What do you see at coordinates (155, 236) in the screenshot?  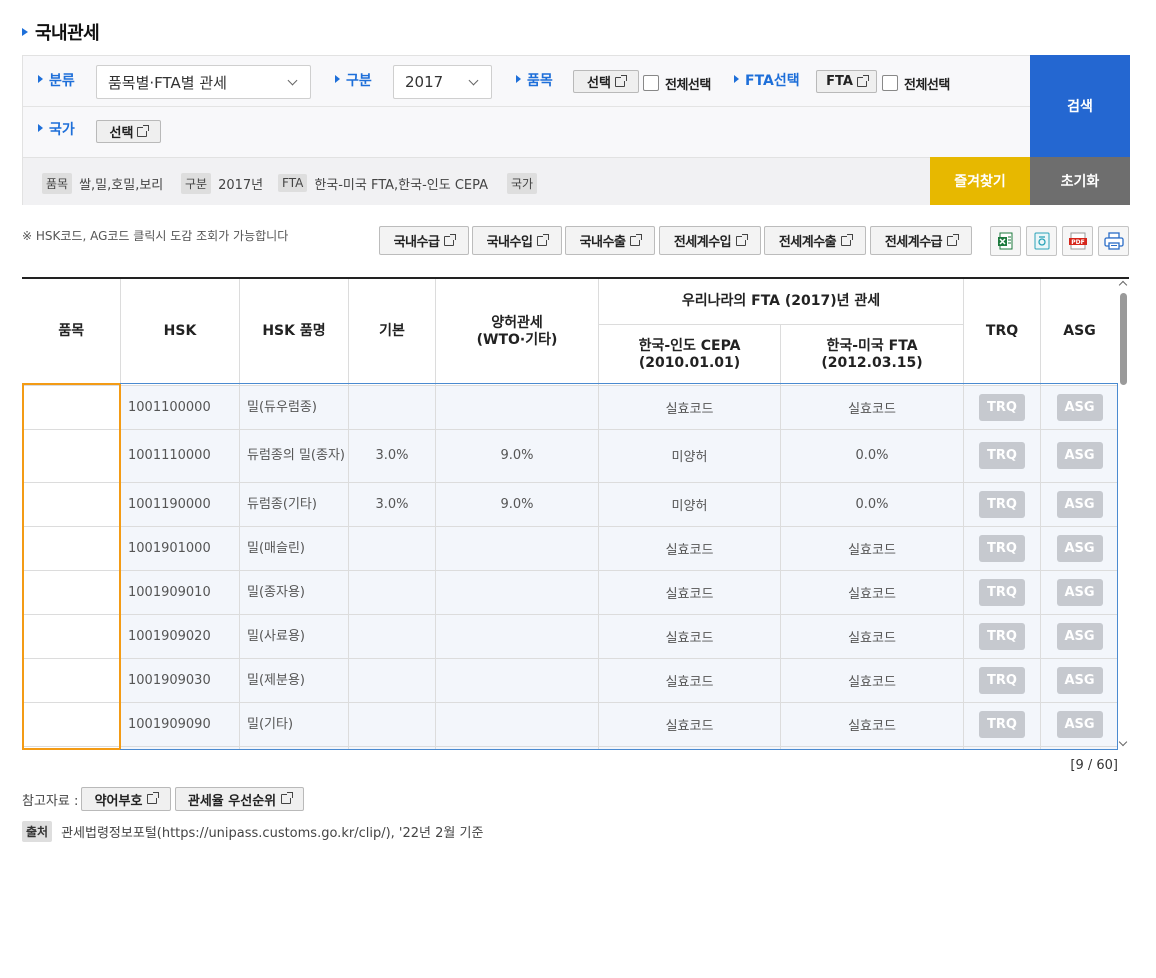 I see `code-notice: ※ HSK코드, AG코드 클릭시 도감 조회가 가능합니다` at bounding box center [155, 236].